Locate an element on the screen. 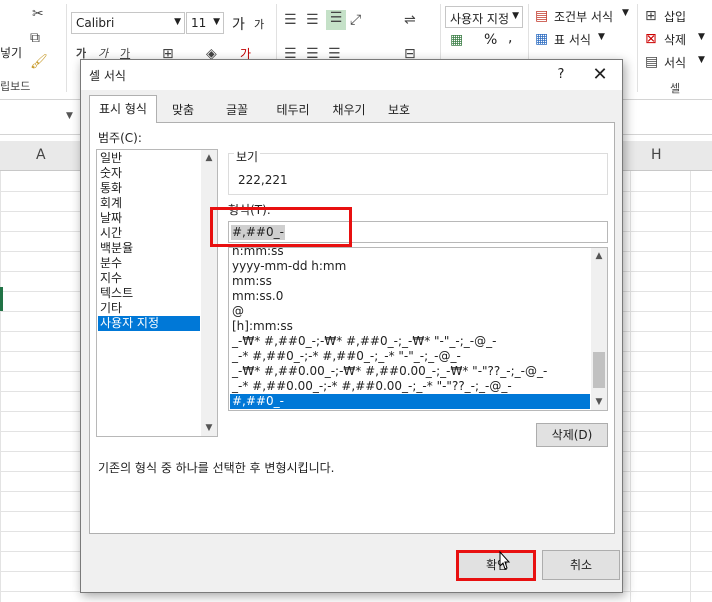 This screenshot has width=712, height=602. number-format-box: 사용자 지정 ▼ is located at coordinates (484, 17).